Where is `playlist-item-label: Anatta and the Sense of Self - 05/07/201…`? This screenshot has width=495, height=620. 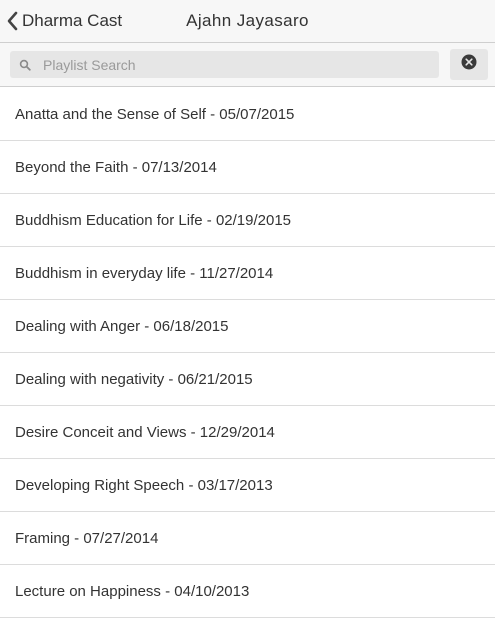 playlist-item-label: Anatta and the Sense of Self - 05/07/201… is located at coordinates (155, 114).